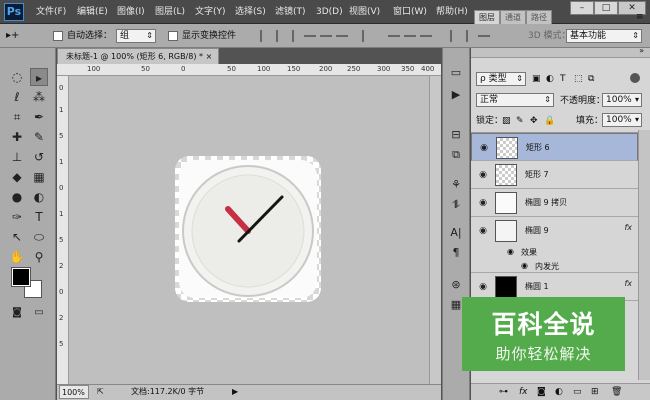 The image size is (650, 400). I want to click on lock-position-icon: ✥, so click(534, 121).